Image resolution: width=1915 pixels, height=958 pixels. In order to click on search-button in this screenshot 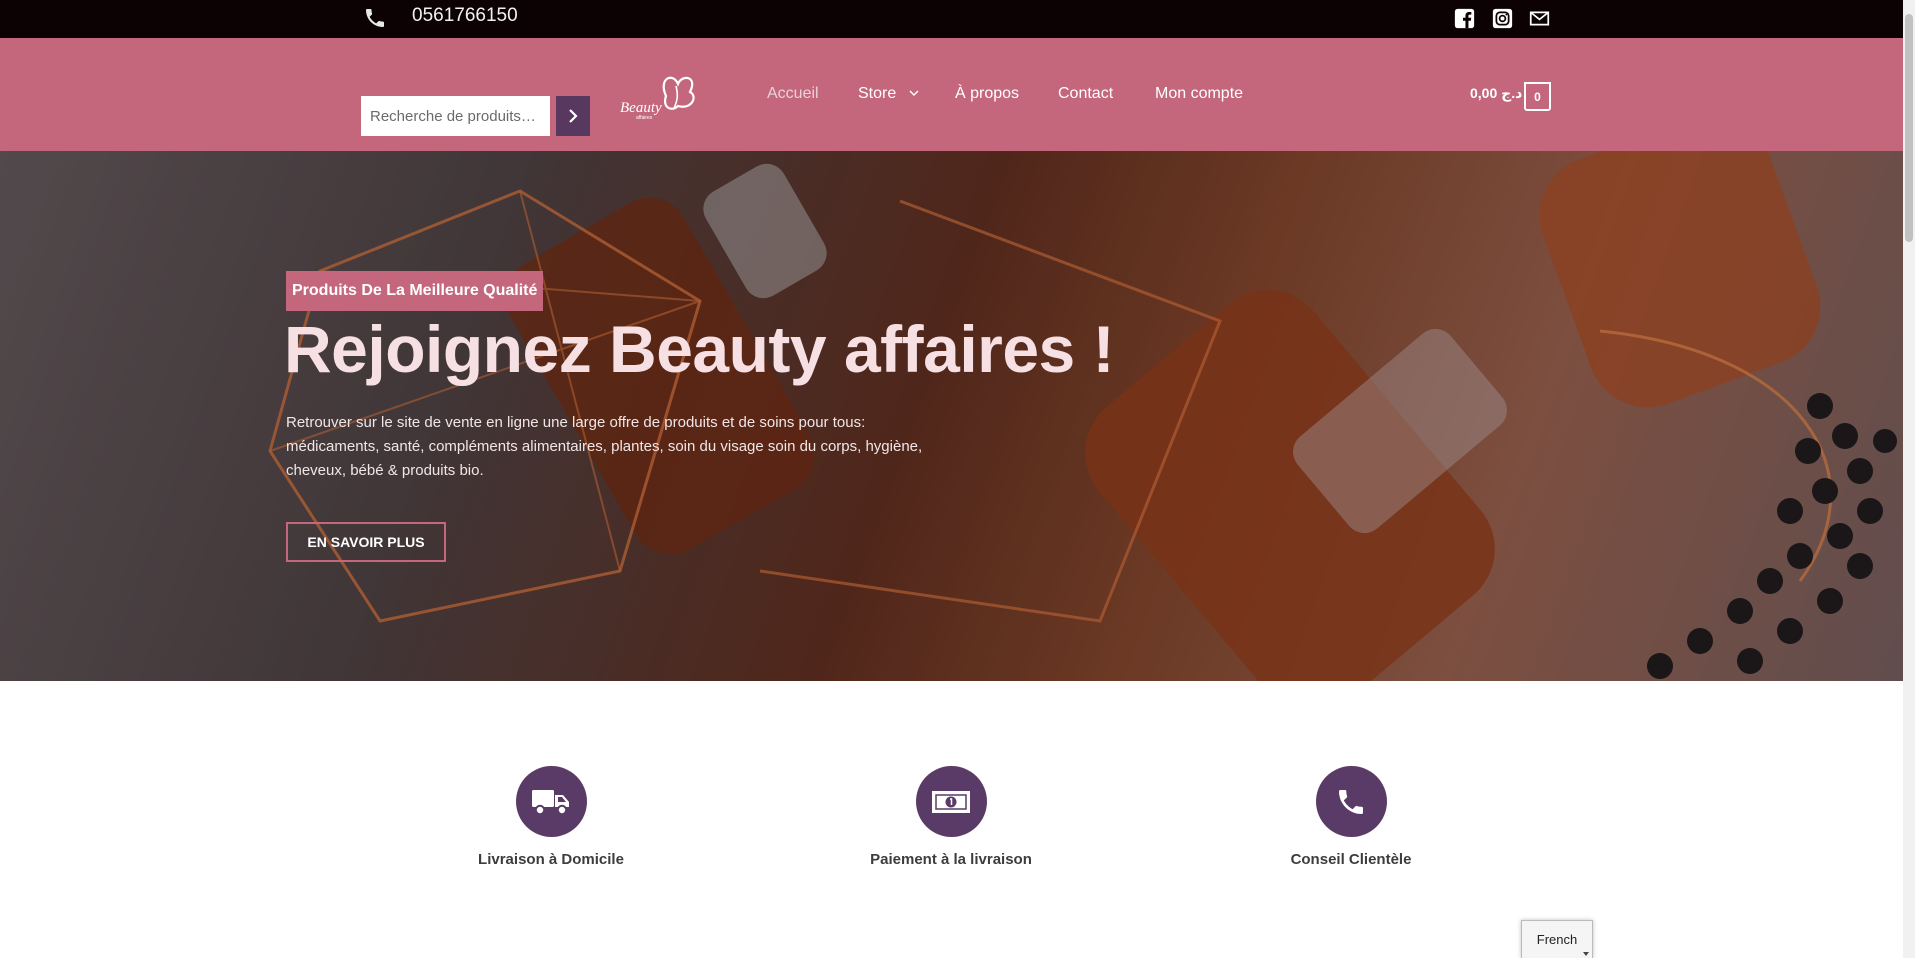, I will do `click(573, 116)`.